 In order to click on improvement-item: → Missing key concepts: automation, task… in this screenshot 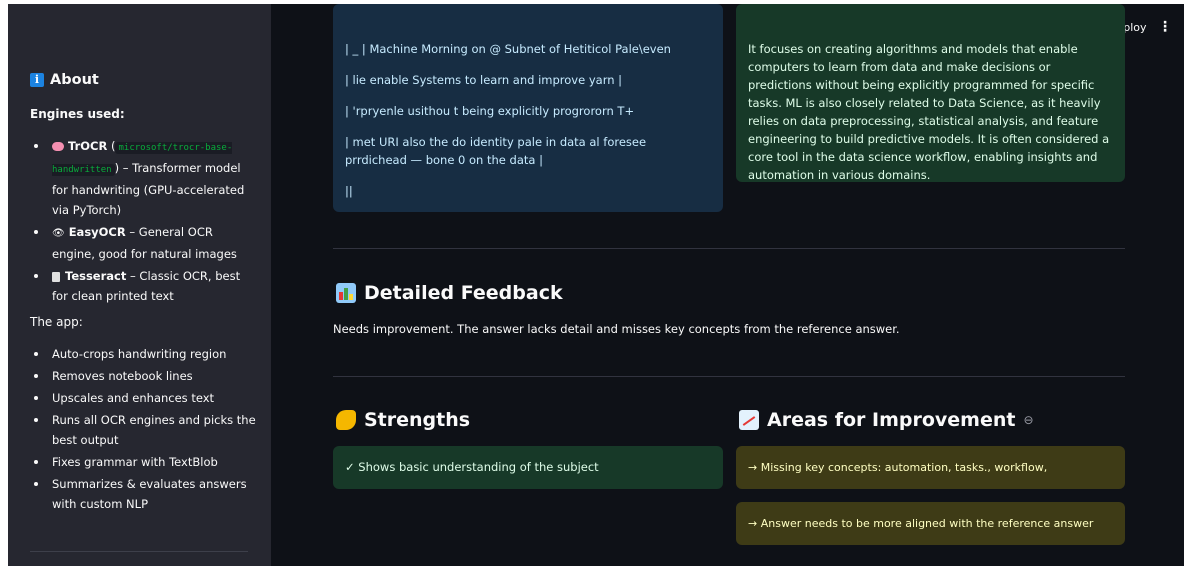, I will do `click(930, 467)`.